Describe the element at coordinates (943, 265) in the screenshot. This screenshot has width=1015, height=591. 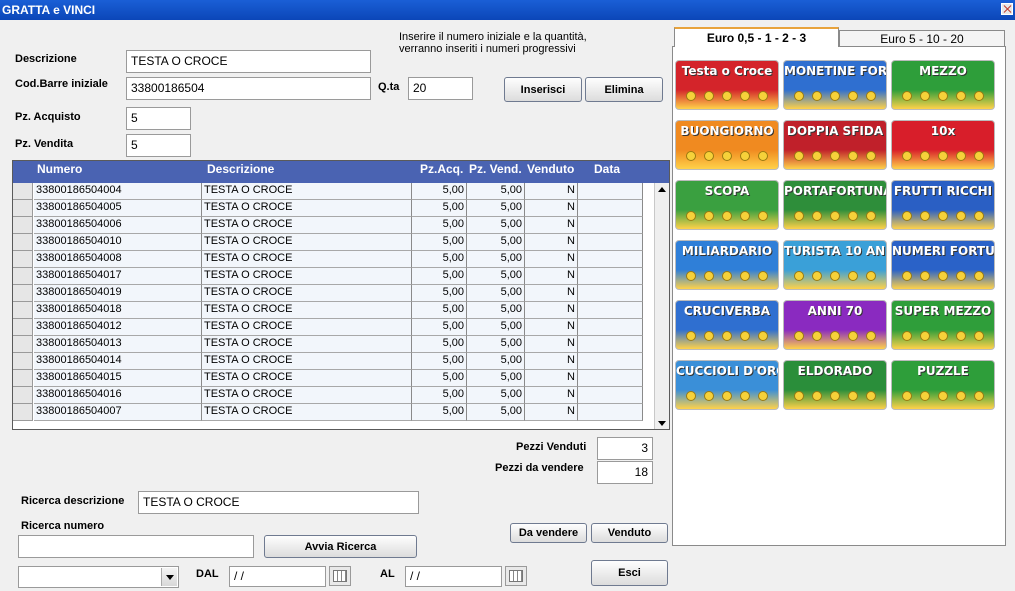
I see `scratch-card: NUMERI FORTUNATI` at that location.